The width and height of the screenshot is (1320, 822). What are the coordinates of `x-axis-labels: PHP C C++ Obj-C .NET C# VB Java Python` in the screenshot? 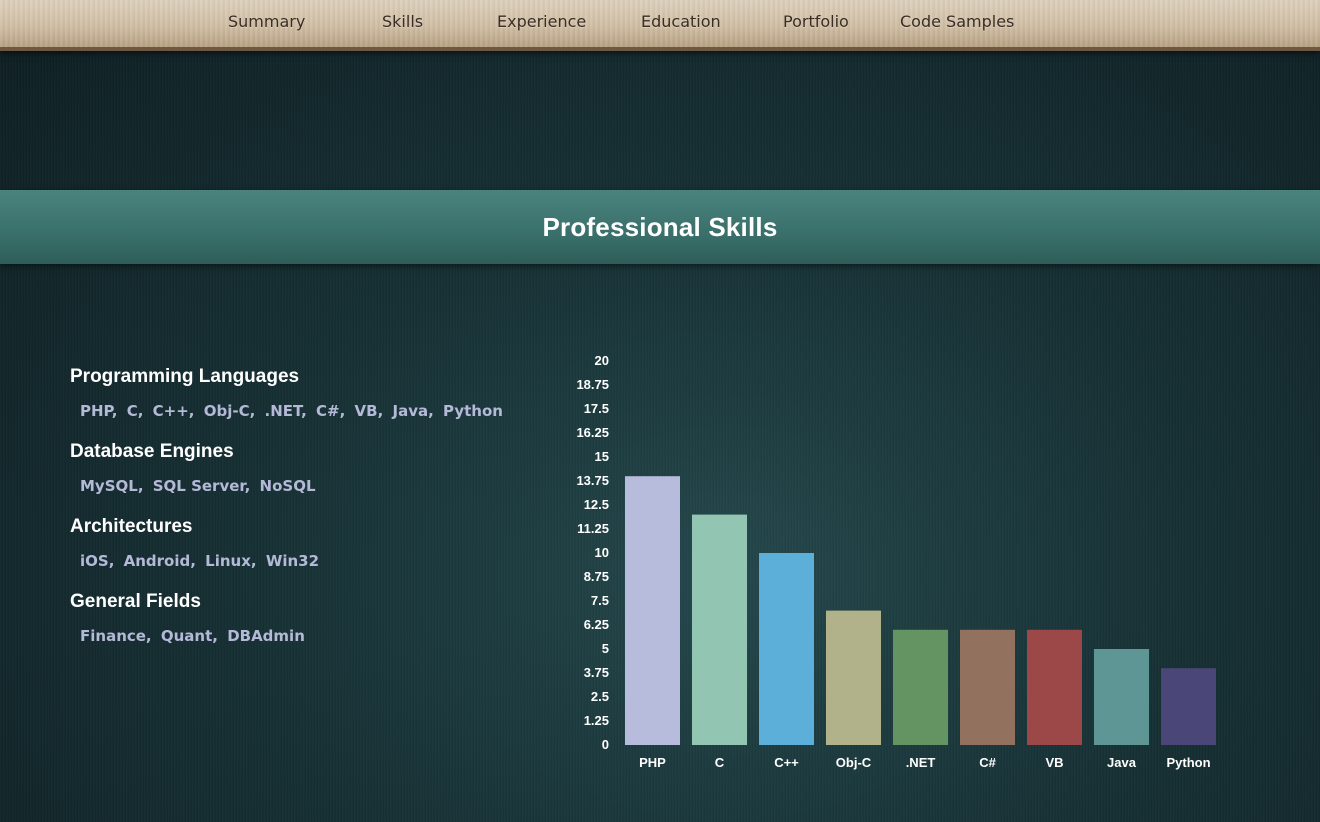 It's located at (924, 762).